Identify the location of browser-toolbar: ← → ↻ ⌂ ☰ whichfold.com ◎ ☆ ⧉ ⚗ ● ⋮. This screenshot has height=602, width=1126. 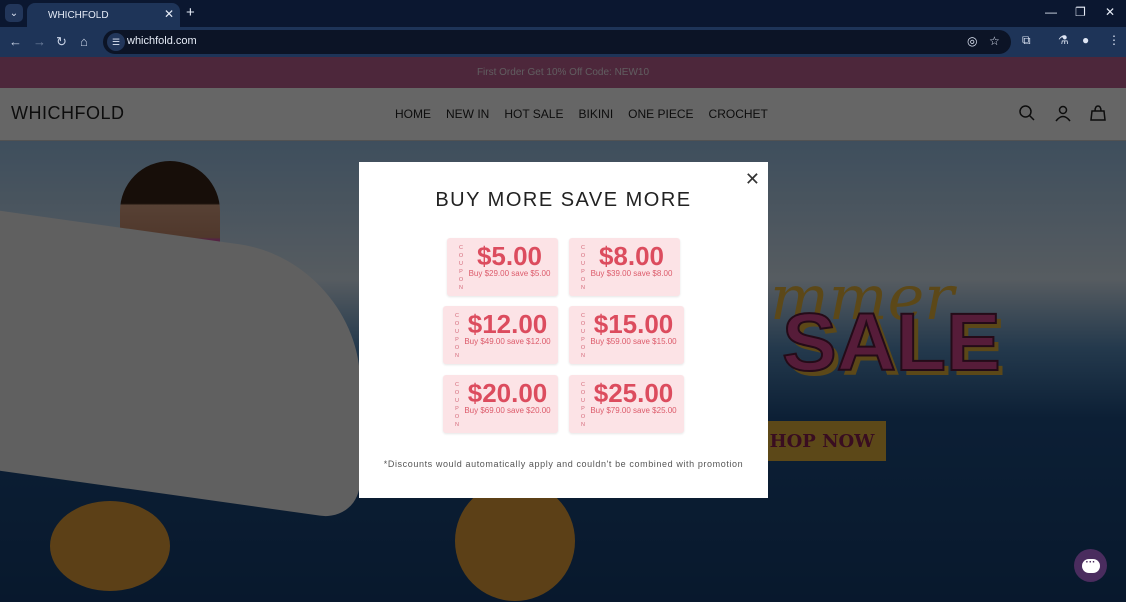
(563, 42).